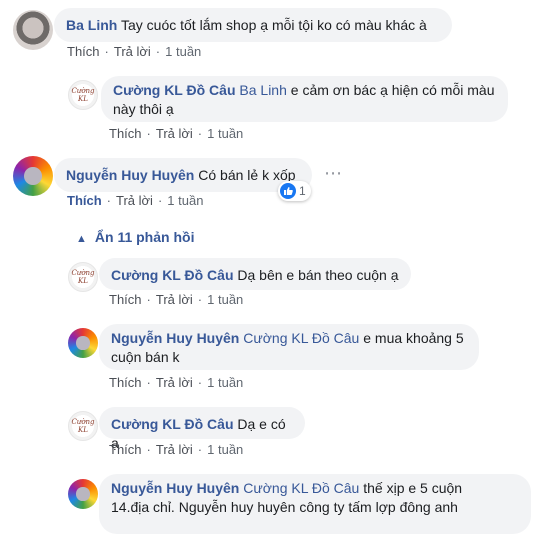 This screenshot has height=534, width=544. I want to click on more-horizontal-icon: ⋯, so click(333, 173).